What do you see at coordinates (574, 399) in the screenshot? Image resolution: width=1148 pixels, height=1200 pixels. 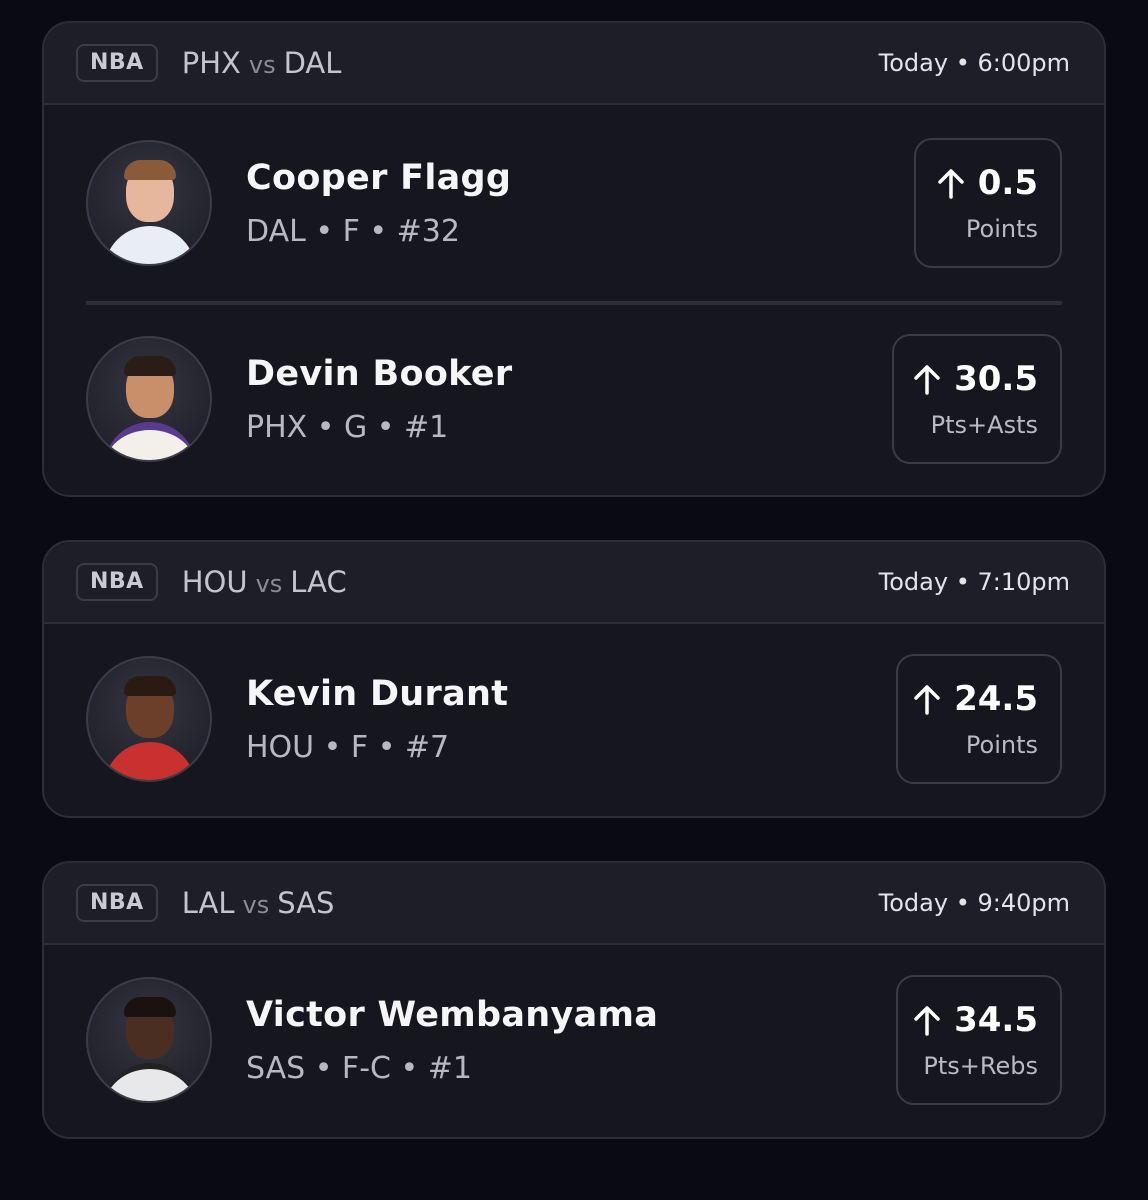 I see `player-row: Devin Booker PHX • G • #1 30.5 Pts+Asts` at bounding box center [574, 399].